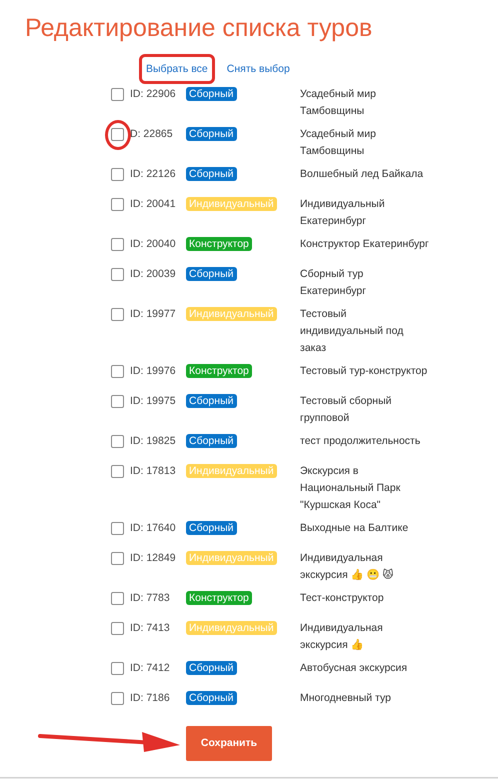 The width and height of the screenshot is (498, 779). Describe the element at coordinates (346, 410) in the screenshot. I see `tour-name: Тестовый сборный групповой` at that location.